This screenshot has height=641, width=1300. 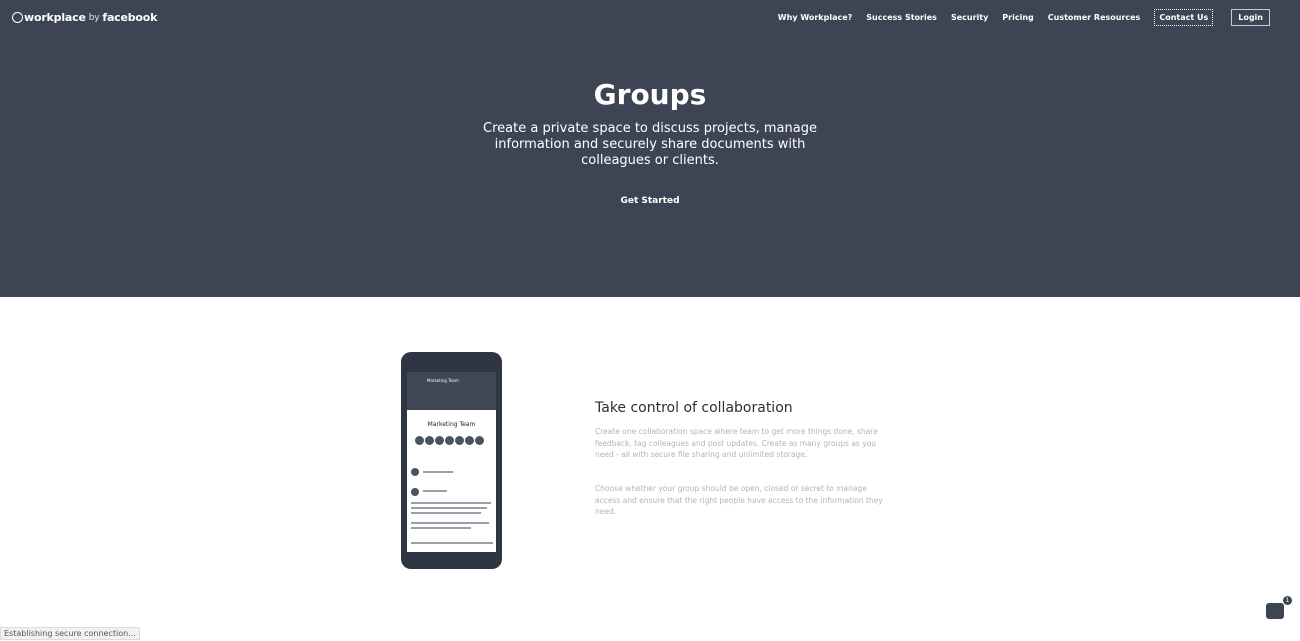 I want to click on phone-member-avatars, so click(x=449, y=440).